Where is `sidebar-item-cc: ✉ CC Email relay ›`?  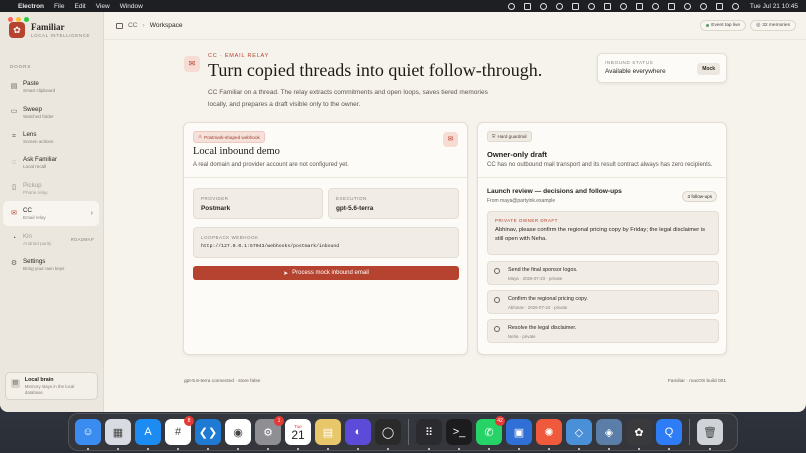
sidebar-item-cc: ✉ CC Email relay › is located at coordinates (51, 213).